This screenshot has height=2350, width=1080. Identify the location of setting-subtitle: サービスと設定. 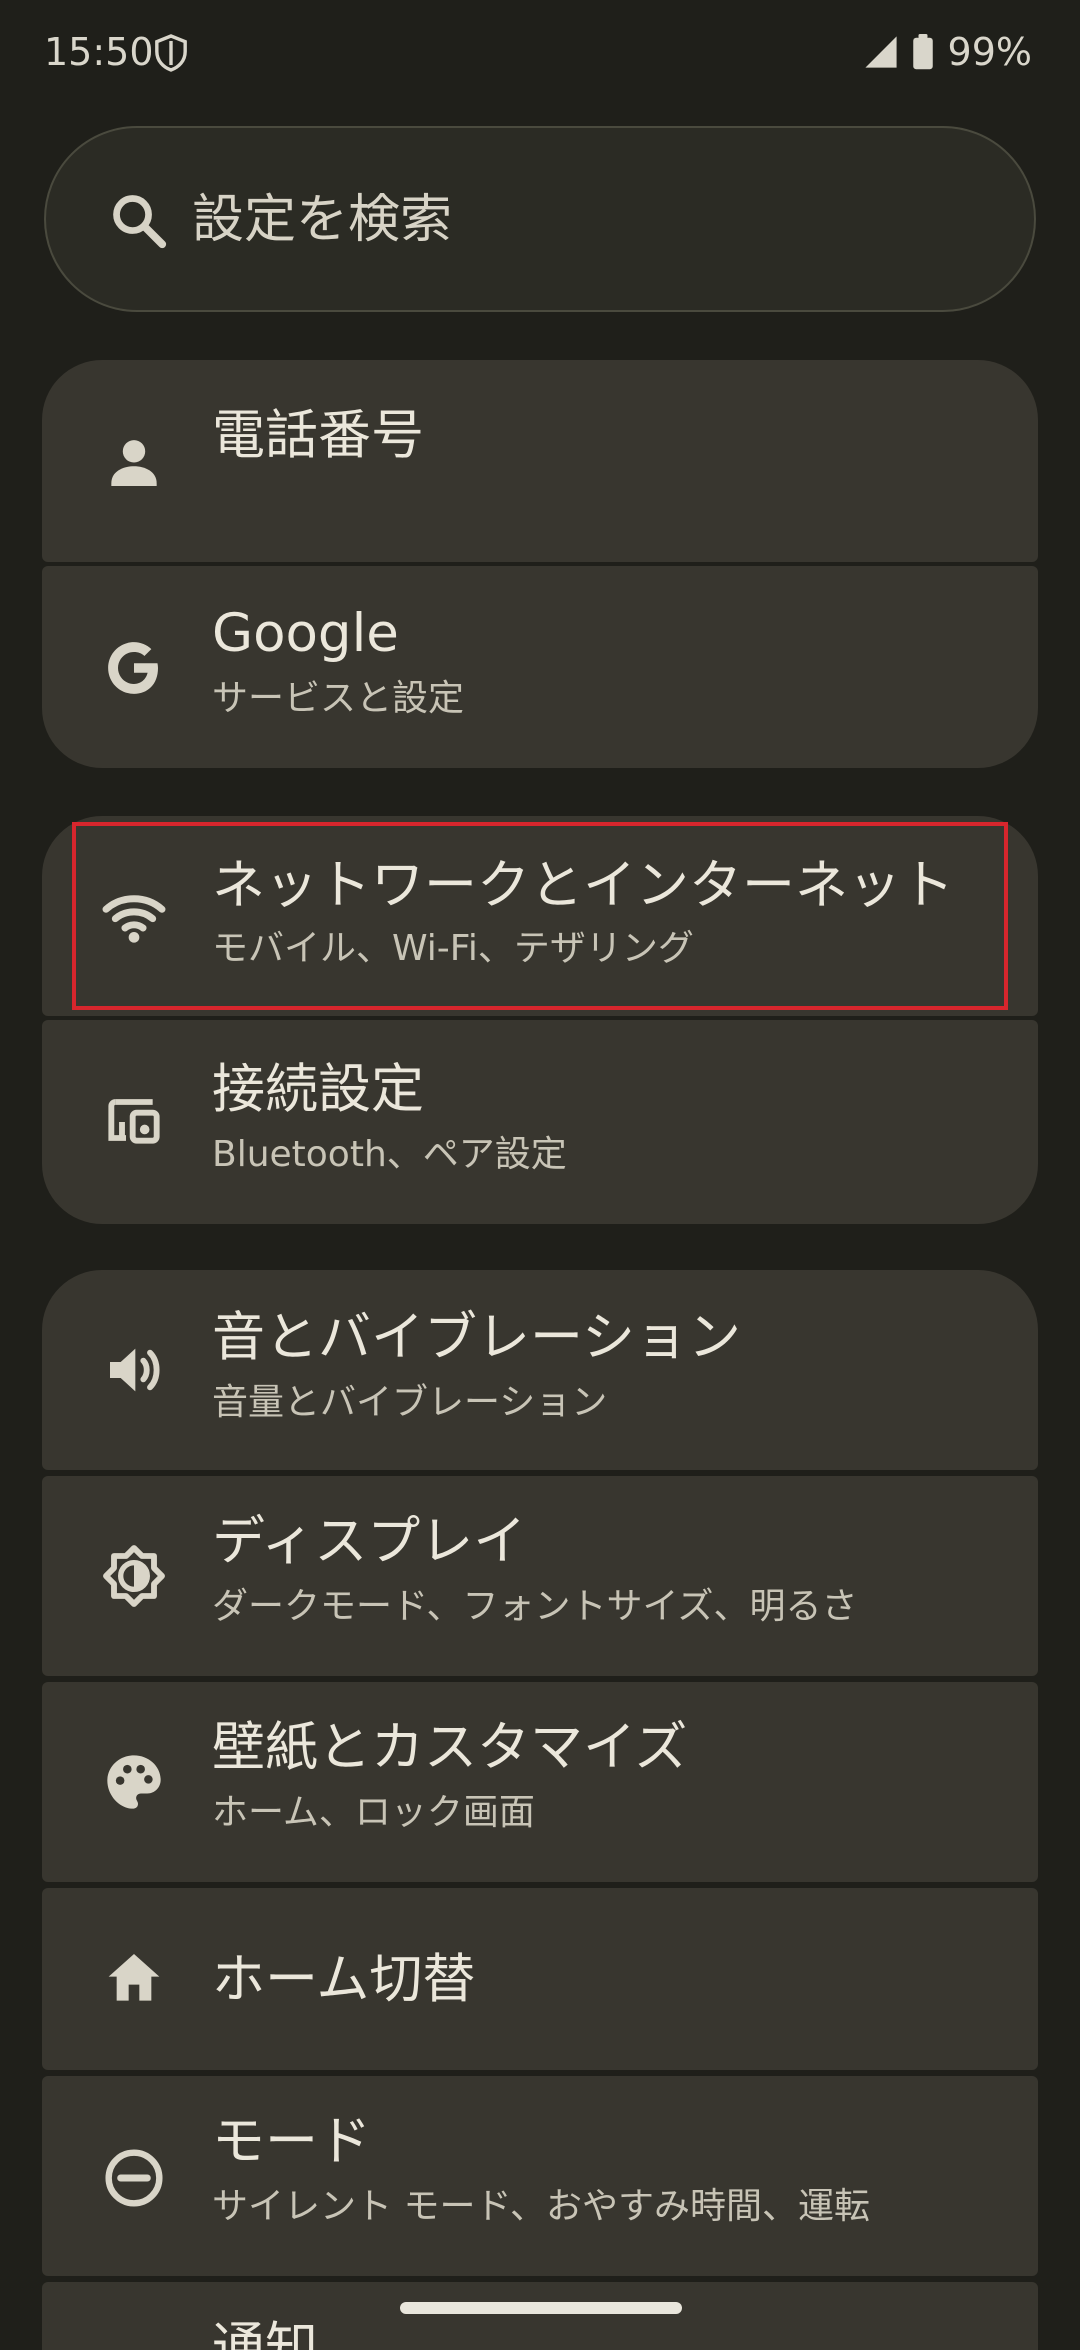
(338, 698).